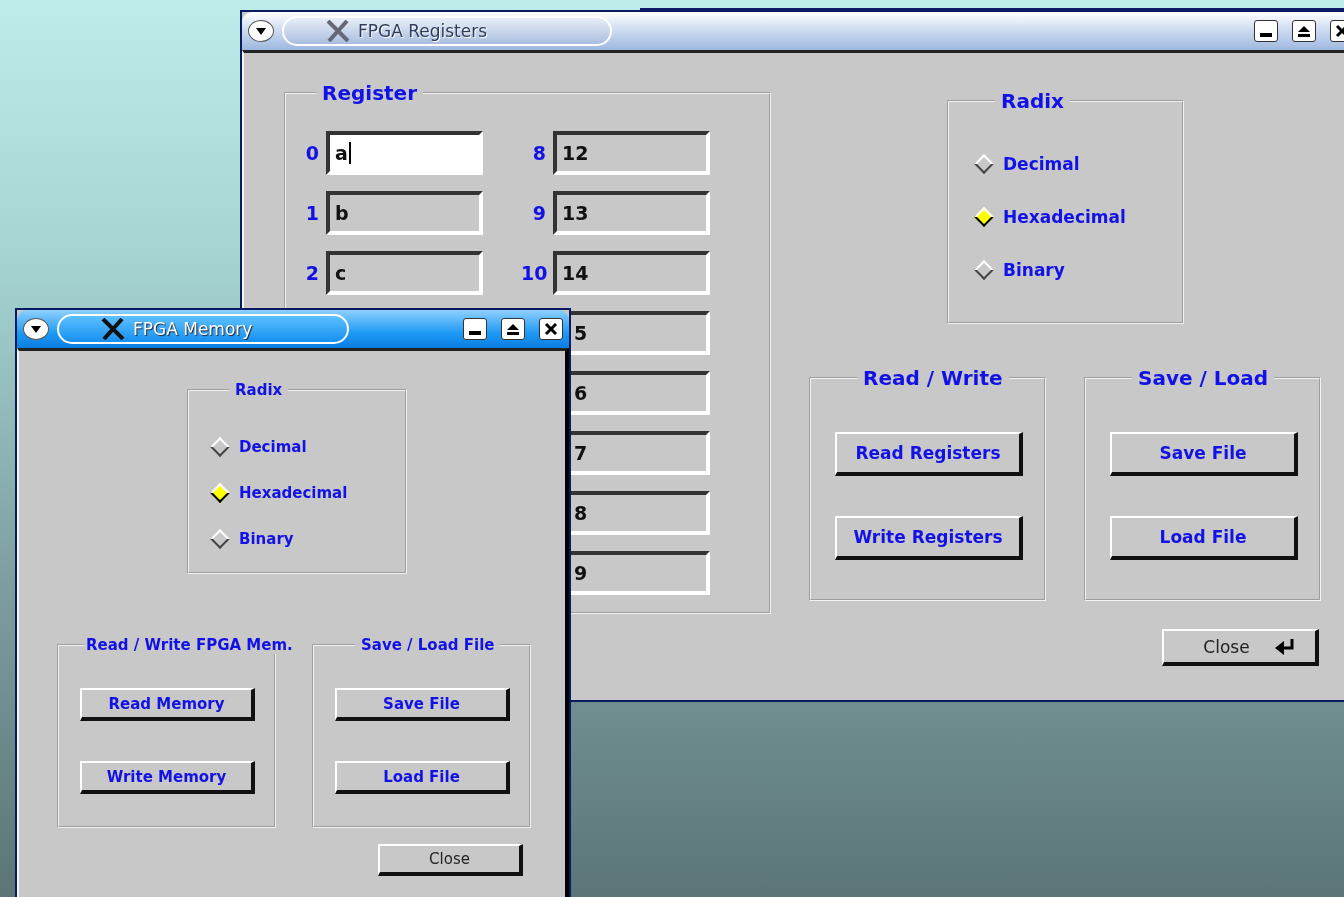 The width and height of the screenshot is (1344, 897). Describe the element at coordinates (428, 645) in the screenshot. I see `group-title: Save / Load File` at that location.